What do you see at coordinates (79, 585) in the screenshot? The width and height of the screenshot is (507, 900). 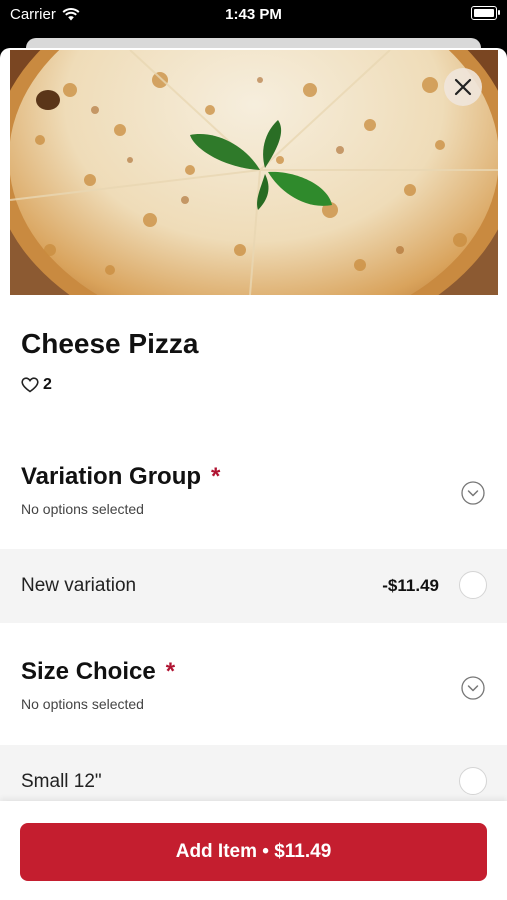 I see `option-label: New variation` at bounding box center [79, 585].